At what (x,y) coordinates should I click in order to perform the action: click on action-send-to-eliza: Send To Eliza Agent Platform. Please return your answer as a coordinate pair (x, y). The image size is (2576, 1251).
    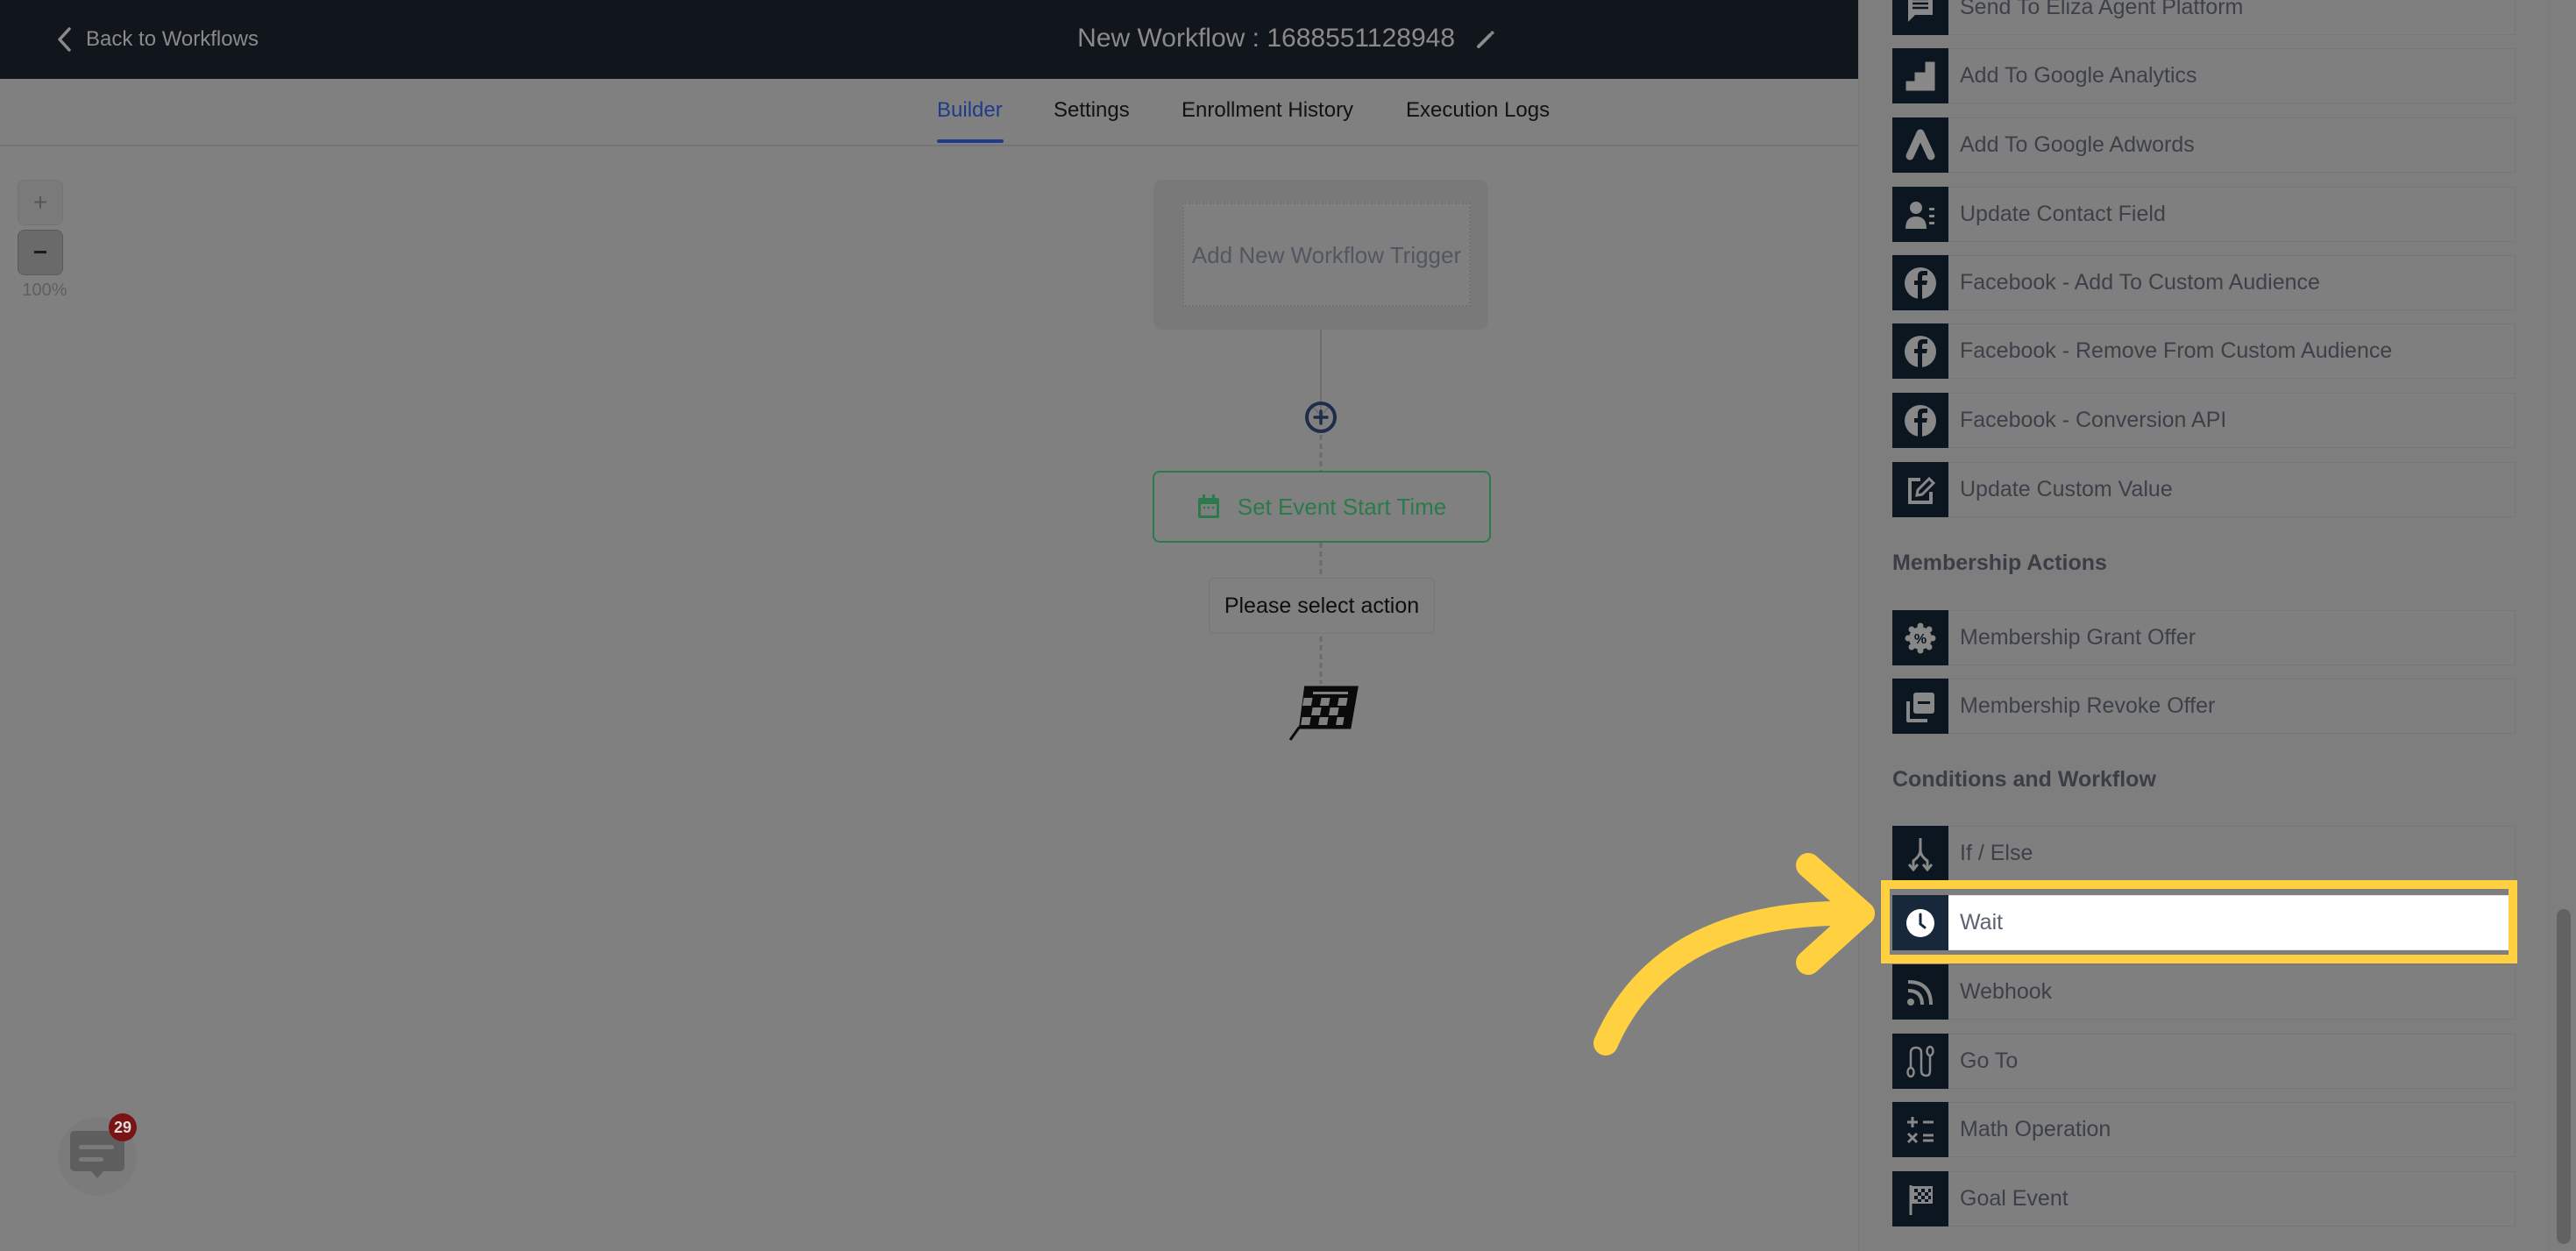
    Looking at the image, I should click on (2204, 17).